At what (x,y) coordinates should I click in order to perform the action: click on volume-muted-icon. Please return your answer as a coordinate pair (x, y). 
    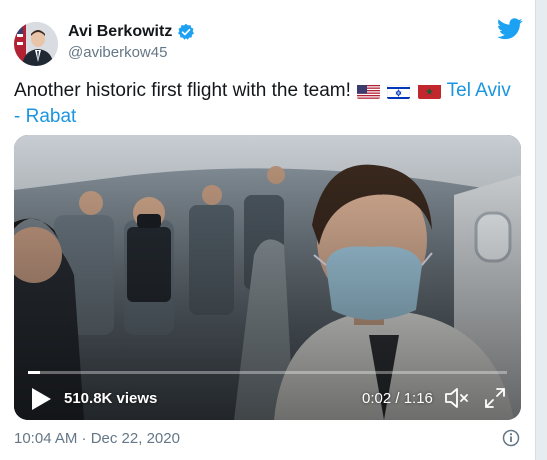
    Looking at the image, I should click on (457, 398).